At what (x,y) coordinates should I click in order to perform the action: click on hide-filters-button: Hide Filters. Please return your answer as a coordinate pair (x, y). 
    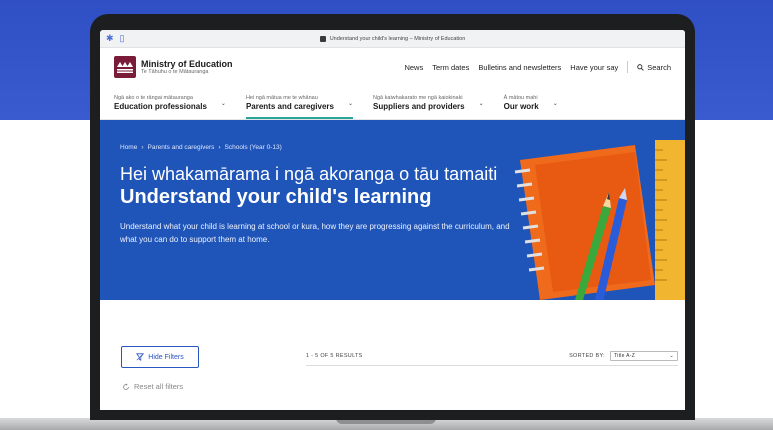
    Looking at the image, I should click on (160, 357).